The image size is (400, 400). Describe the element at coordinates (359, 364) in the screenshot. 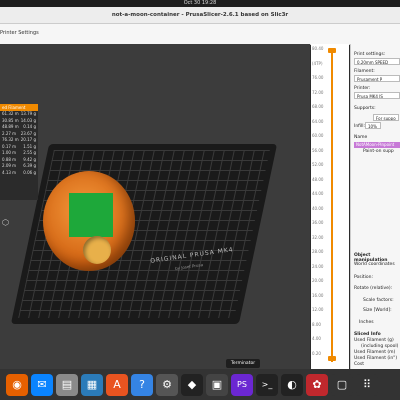

I see `cost-label: Cost` at that location.